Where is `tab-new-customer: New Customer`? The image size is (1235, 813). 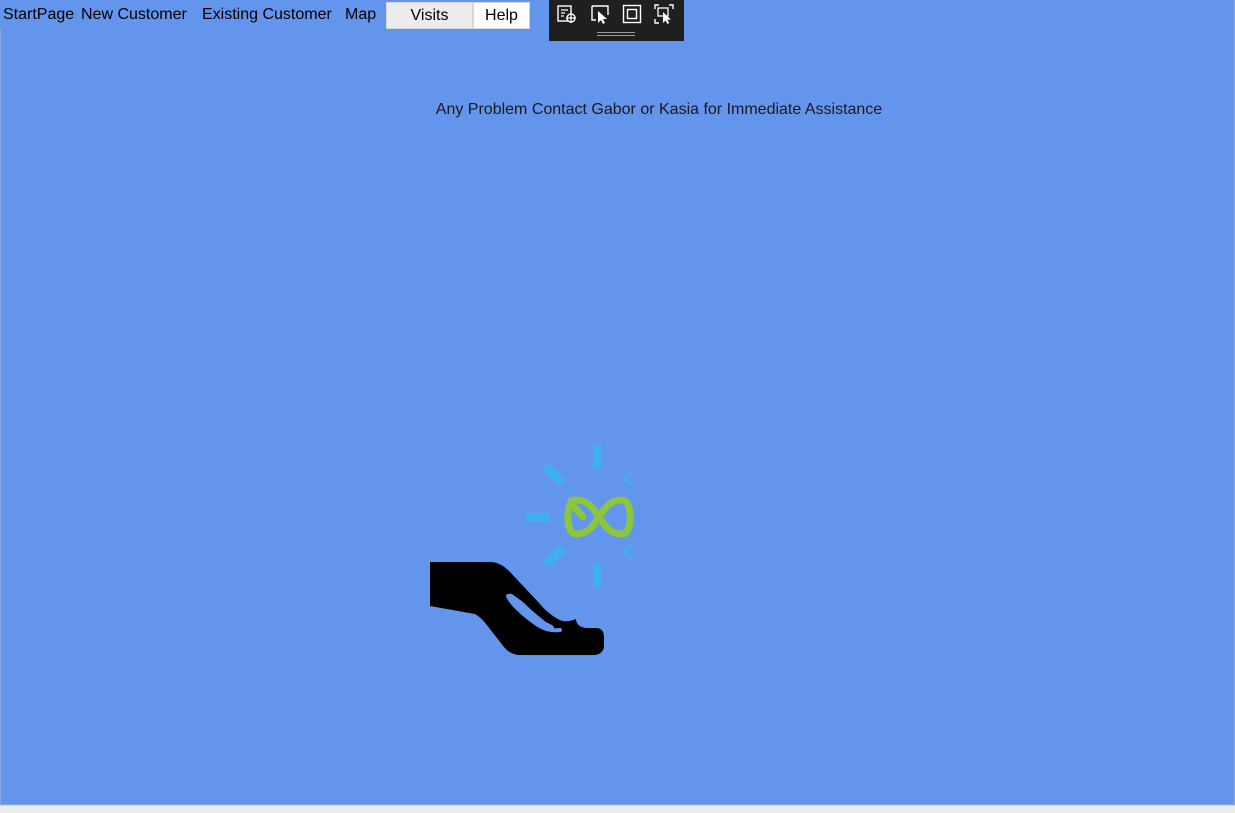 tab-new-customer: New Customer is located at coordinates (138, 14).